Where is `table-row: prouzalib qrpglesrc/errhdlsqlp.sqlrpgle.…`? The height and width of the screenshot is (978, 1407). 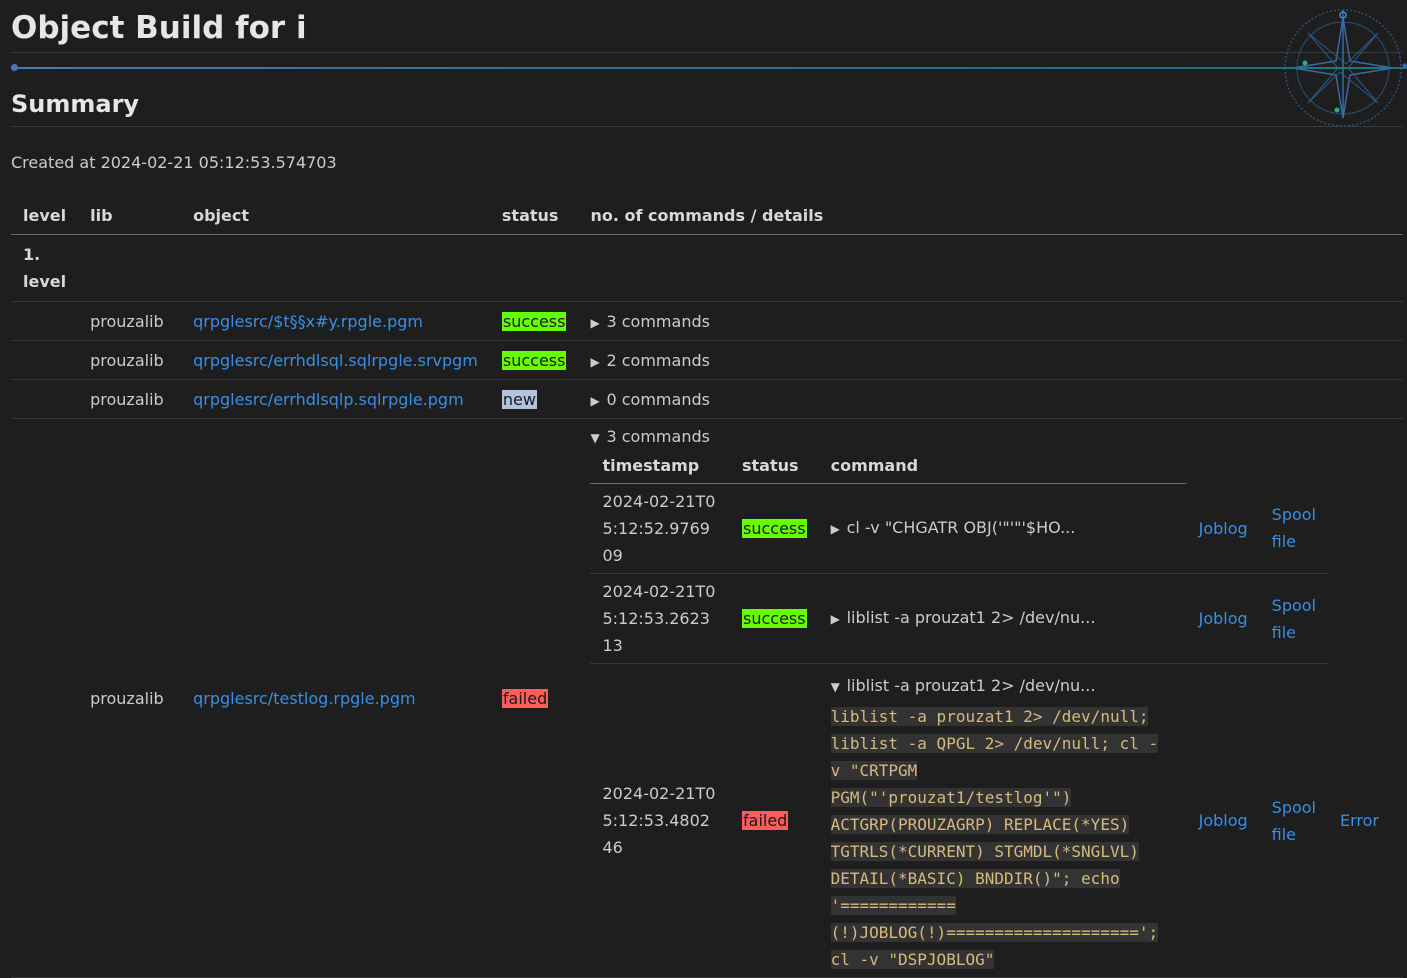
table-row: prouzalib qrpglesrc/errhdlsqlp.sqlrpgle.… is located at coordinates (707, 399).